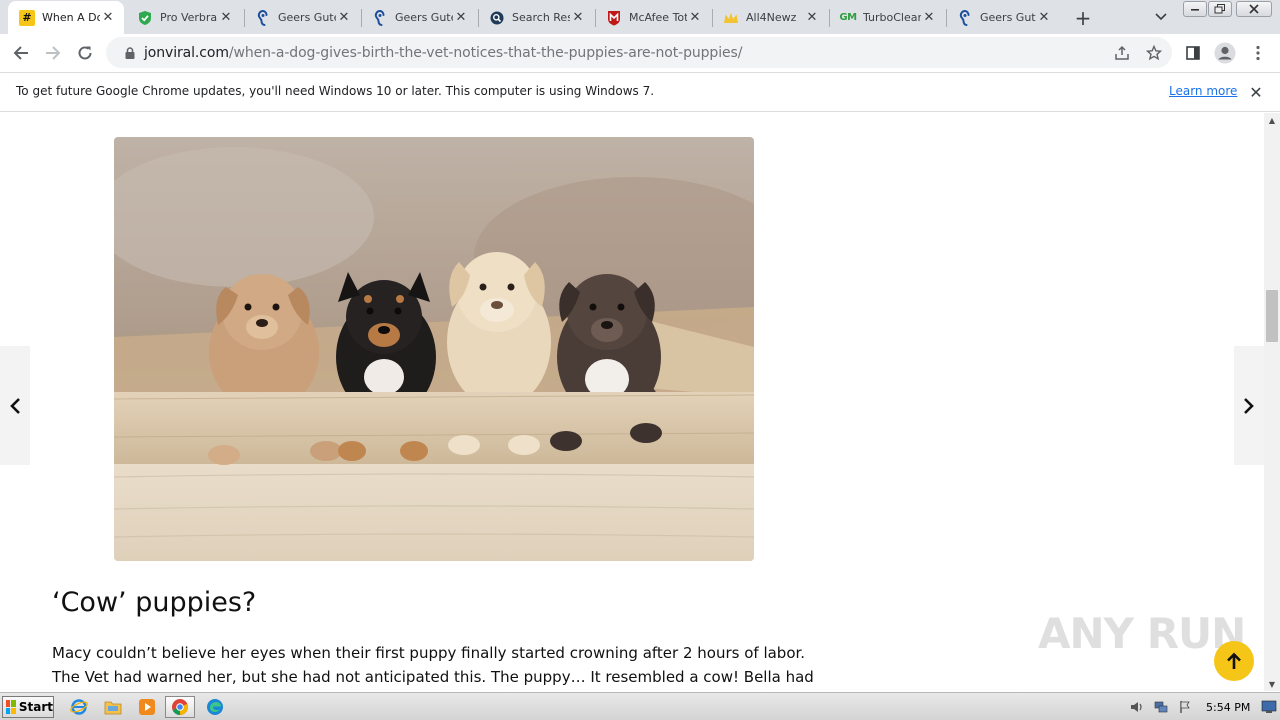  Describe the element at coordinates (189, 17) in the screenshot. I see `tab-title: Pro Verbraucher` at that location.